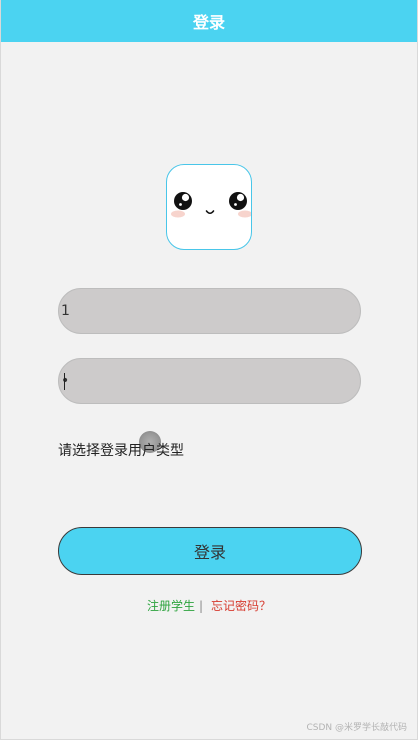  I want to click on forgot-password-link: 忘记密码？, so click(241, 605).